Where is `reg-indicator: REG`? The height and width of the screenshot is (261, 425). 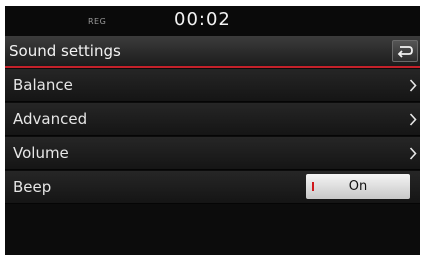 reg-indicator: REG is located at coordinates (97, 21).